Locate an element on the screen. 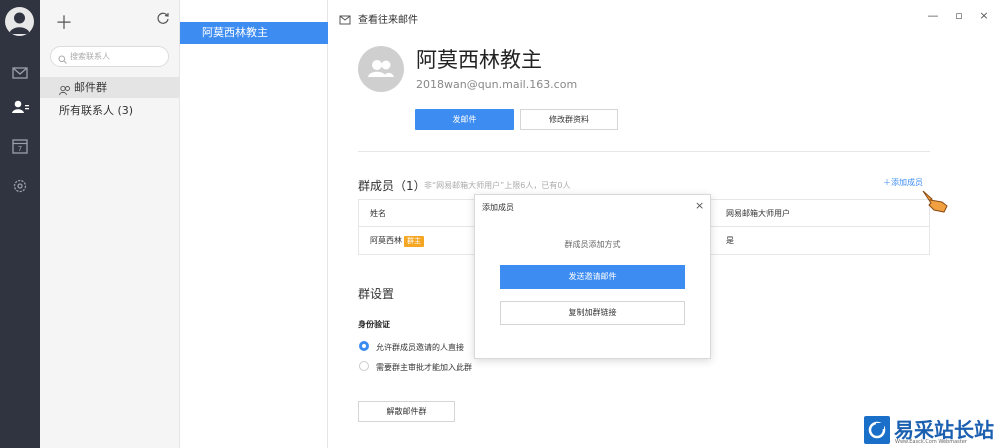 The height and width of the screenshot is (448, 997). contacts-icon is located at coordinates (20, 107).